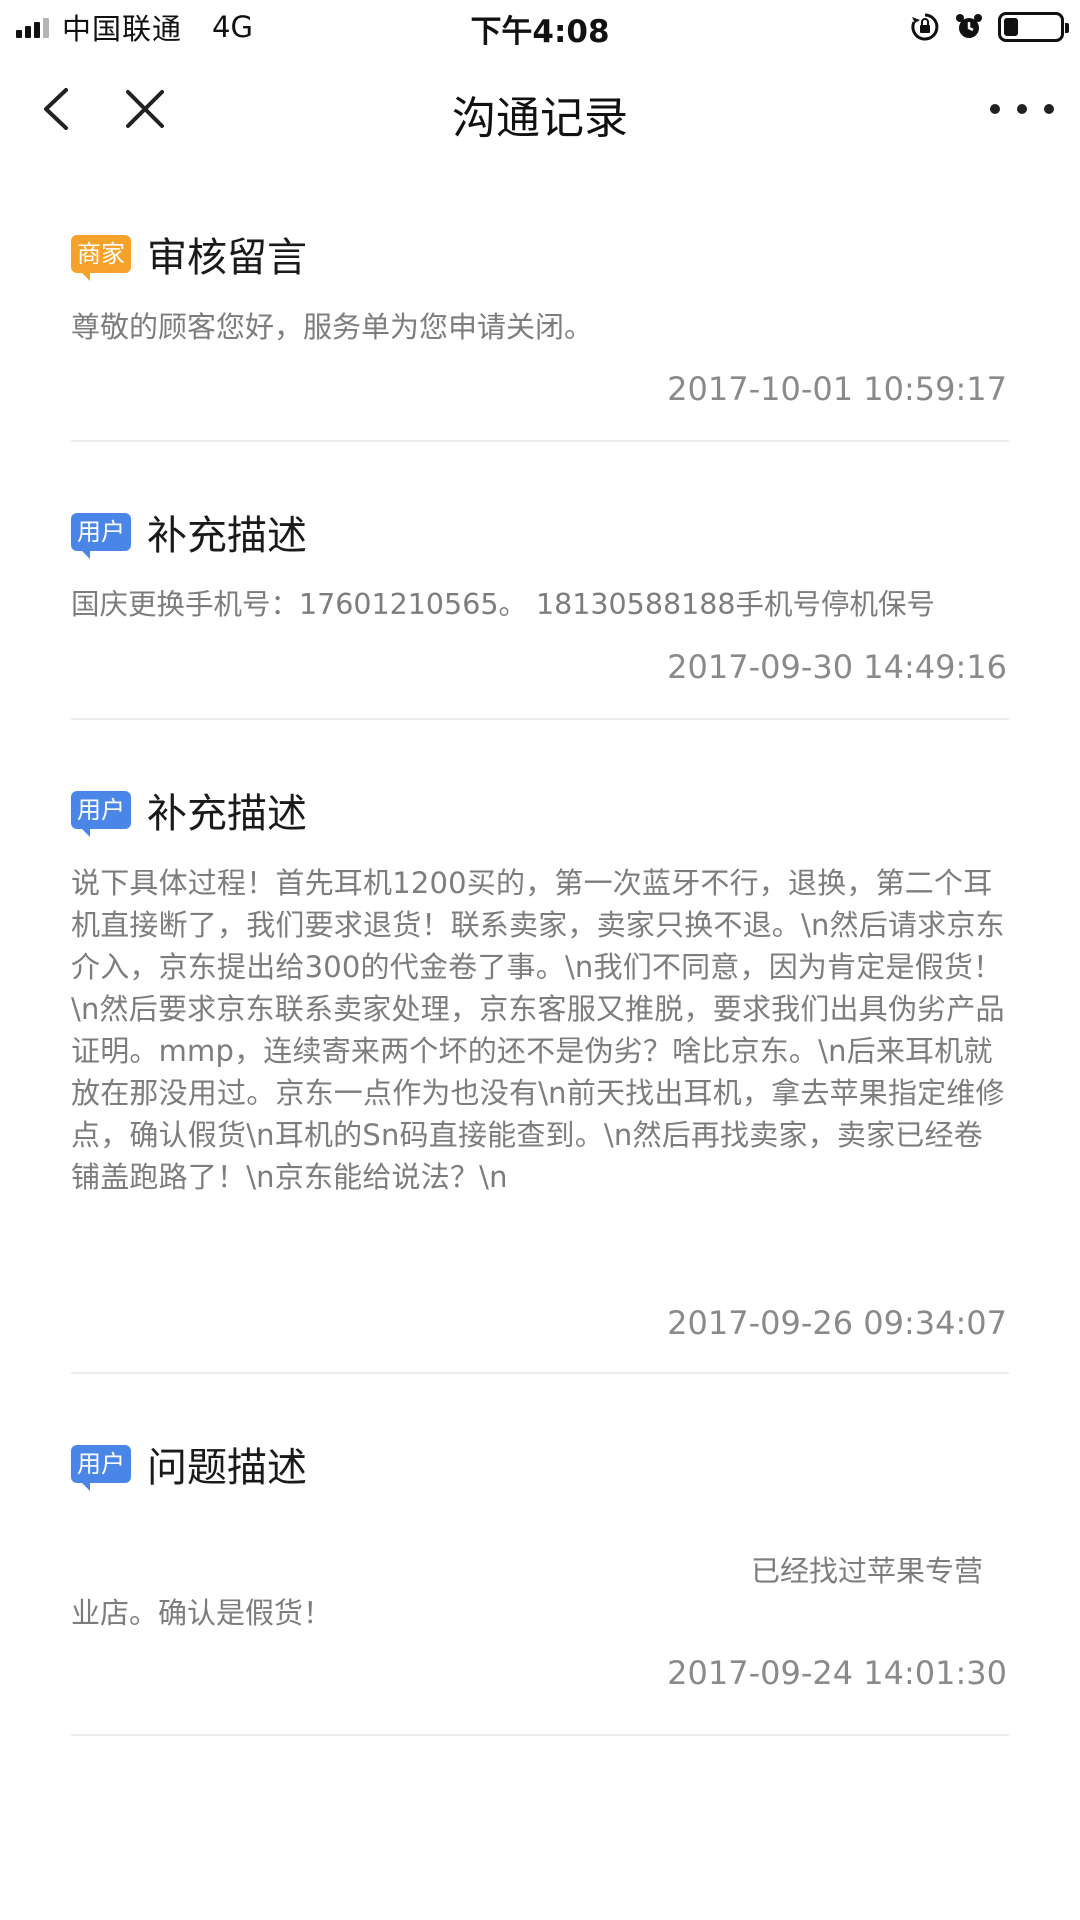 This screenshot has height=1920, width=1080. What do you see at coordinates (540, 1434) in the screenshot?
I see `record-header: 用户 问题描述` at bounding box center [540, 1434].